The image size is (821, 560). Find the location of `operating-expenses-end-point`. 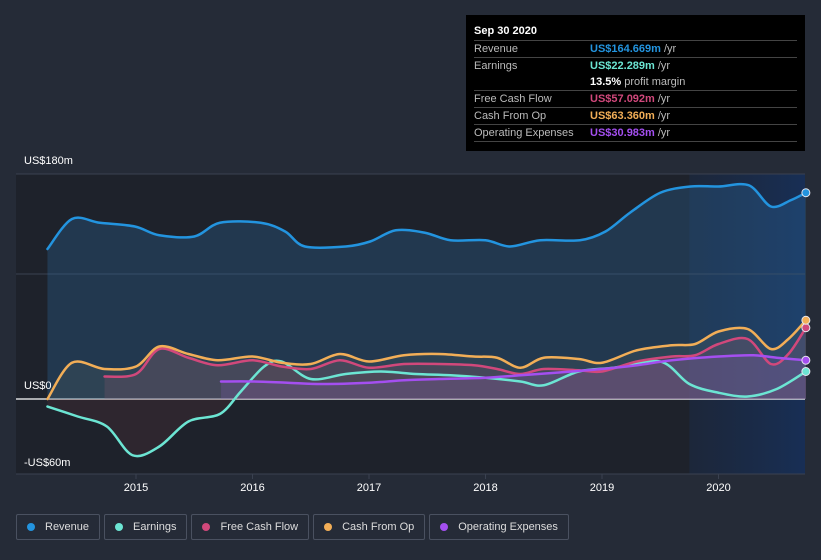

operating-expenses-end-point is located at coordinates (806, 360).